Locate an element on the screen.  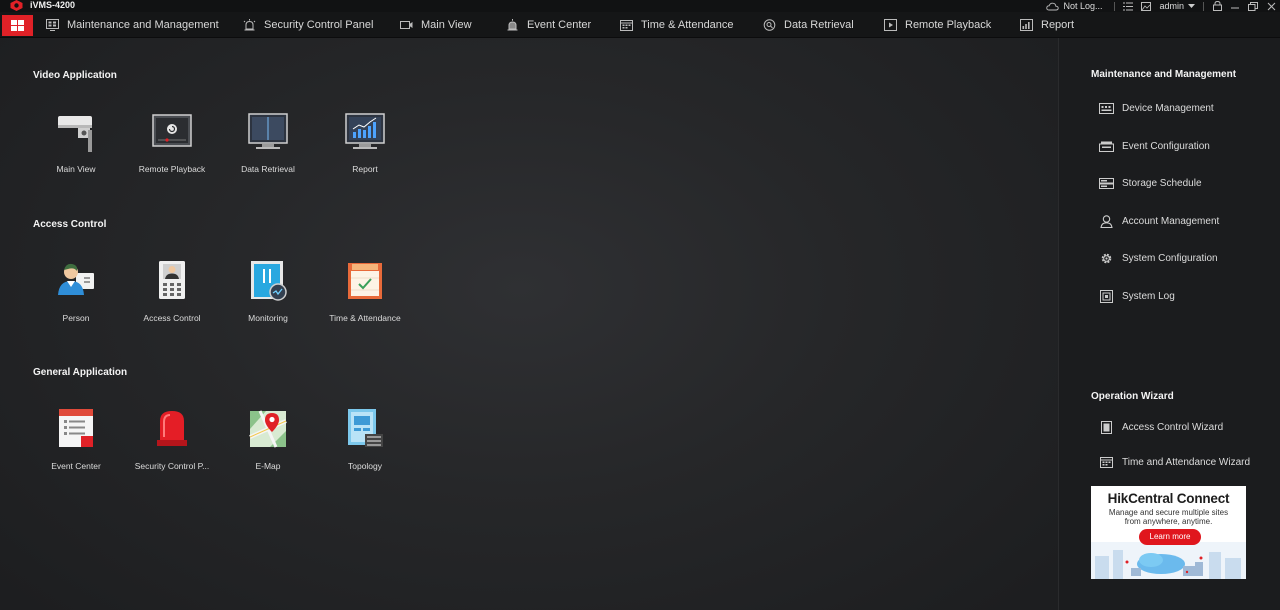
section-title-general-application: General Application is located at coordinates (80, 372).